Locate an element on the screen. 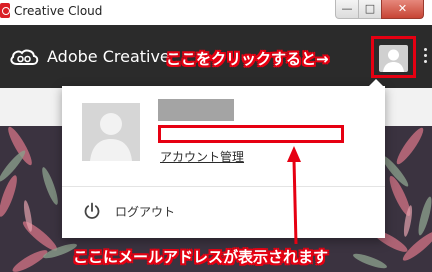 This screenshot has width=432, height=272. avatar-button is located at coordinates (393, 58).